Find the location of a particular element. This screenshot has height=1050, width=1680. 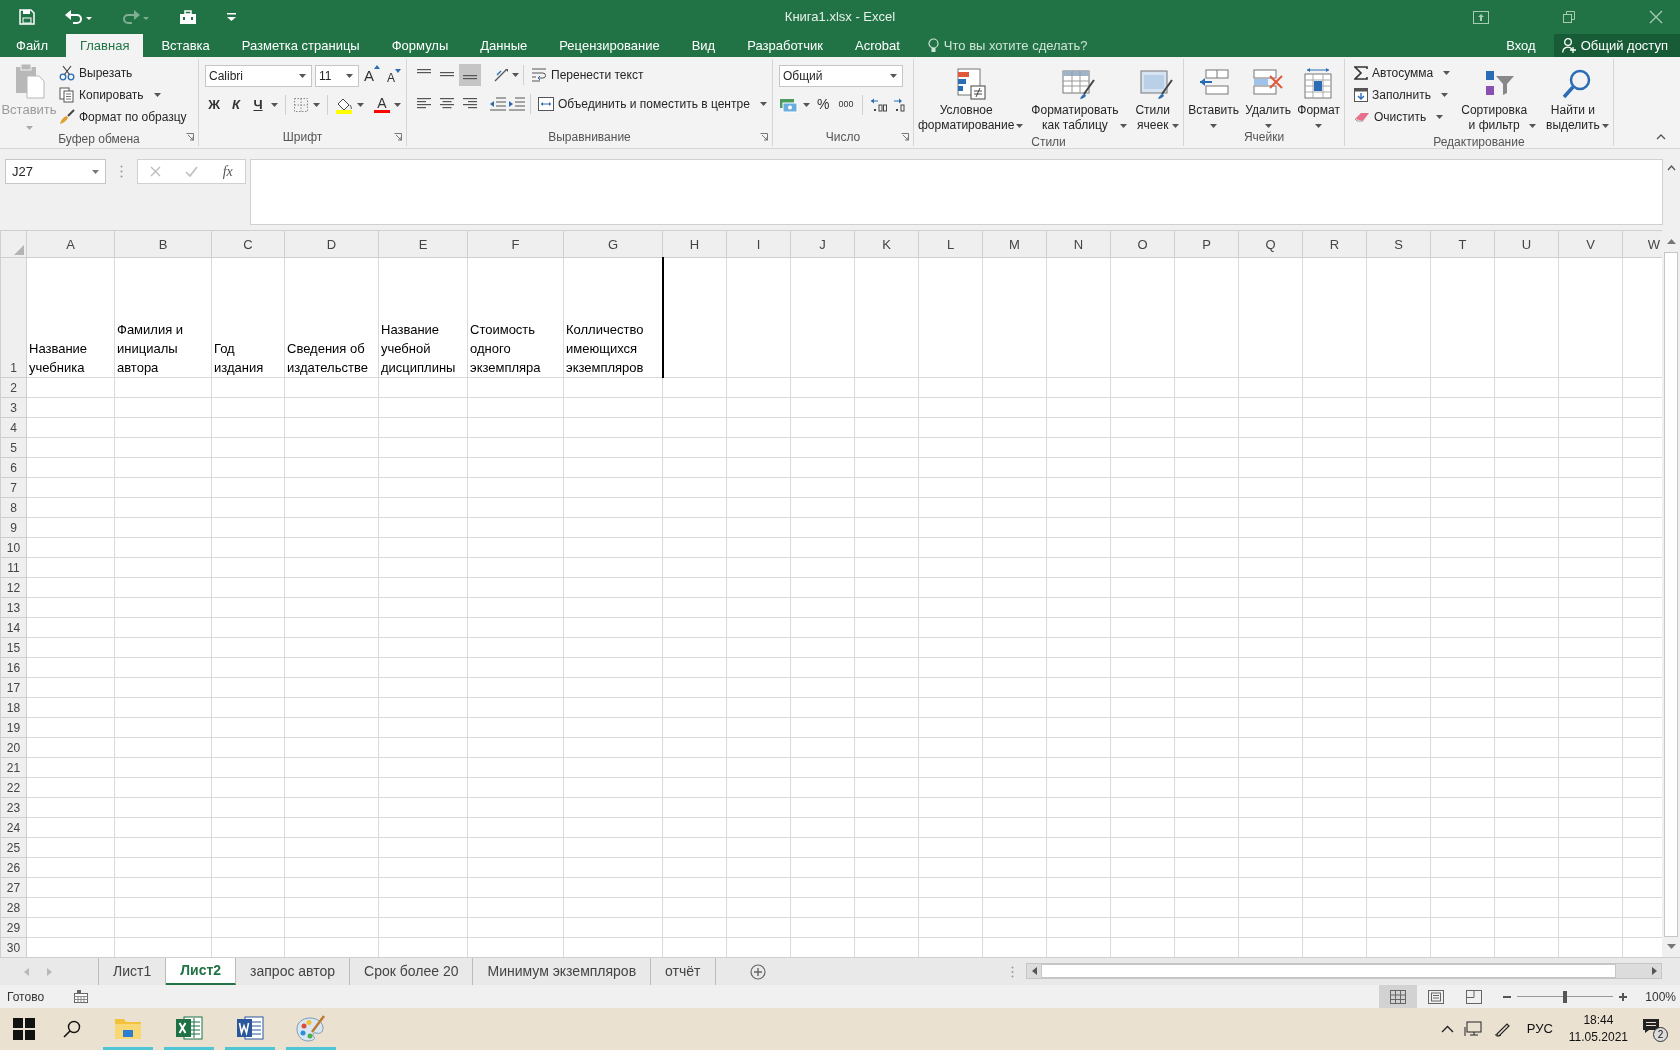

column-header: C is located at coordinates (248, 244).